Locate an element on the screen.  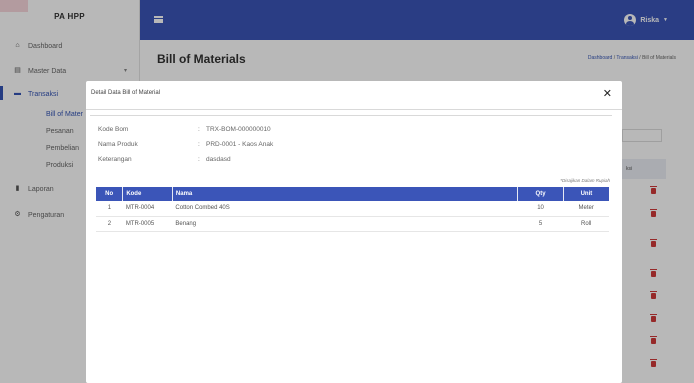
cell-unit: Roll is located at coordinates (586, 224).